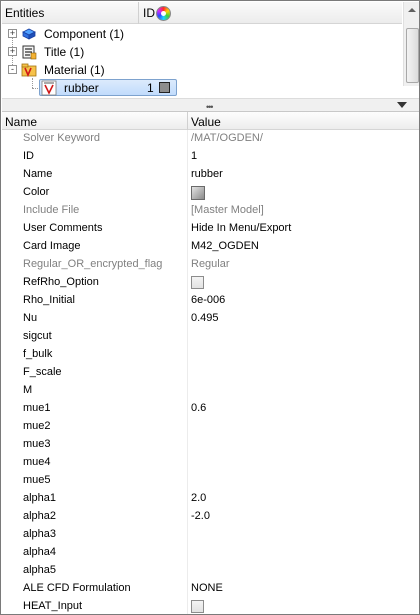  What do you see at coordinates (40, 498) in the screenshot?
I see `property-name: alpha1` at bounding box center [40, 498].